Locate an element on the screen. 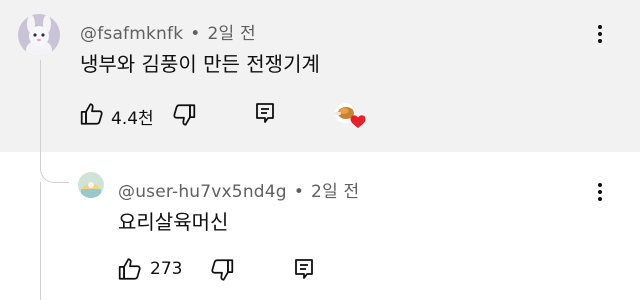 This screenshot has height=300, width=640. reply-meta: @user-hu7vx5nd4g • 2일 전 is located at coordinates (238, 189).